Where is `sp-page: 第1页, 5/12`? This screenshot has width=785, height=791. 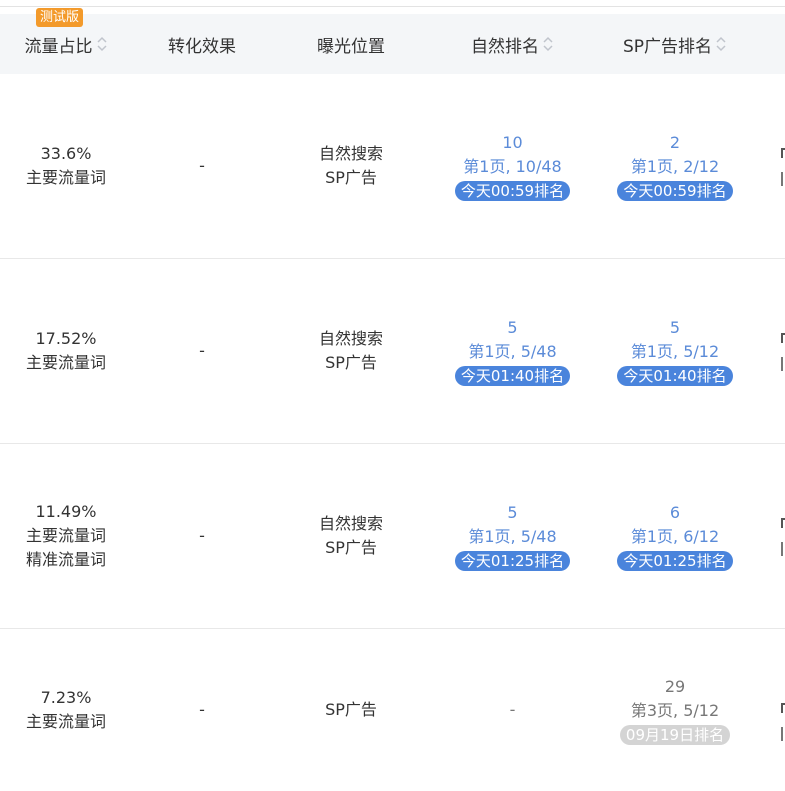
sp-page: 第1页, 5/12 is located at coordinates (675, 351).